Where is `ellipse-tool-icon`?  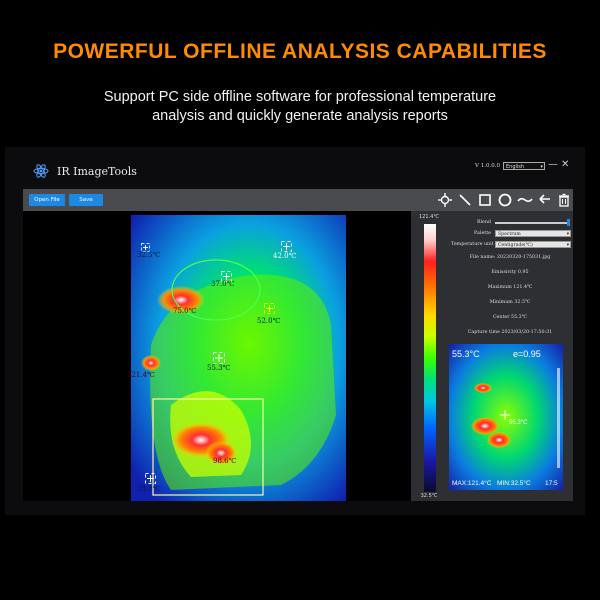 ellipse-tool-icon is located at coordinates (505, 200).